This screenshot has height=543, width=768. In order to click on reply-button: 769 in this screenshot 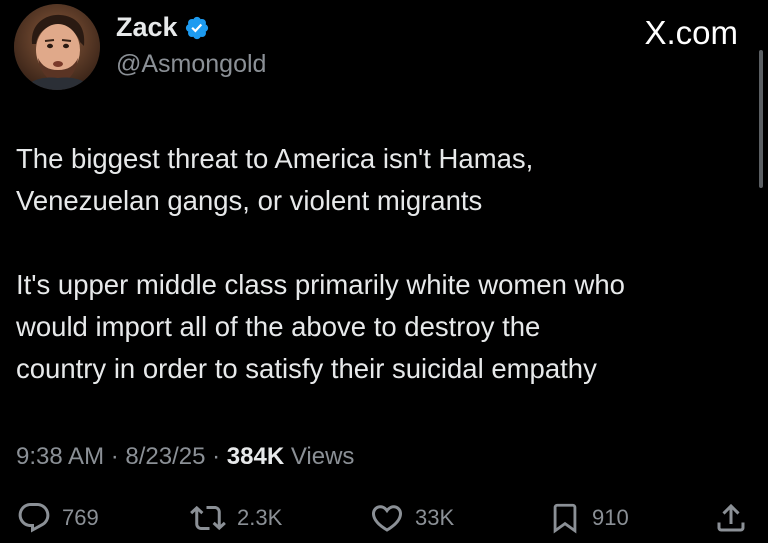, I will do `click(57, 518)`.